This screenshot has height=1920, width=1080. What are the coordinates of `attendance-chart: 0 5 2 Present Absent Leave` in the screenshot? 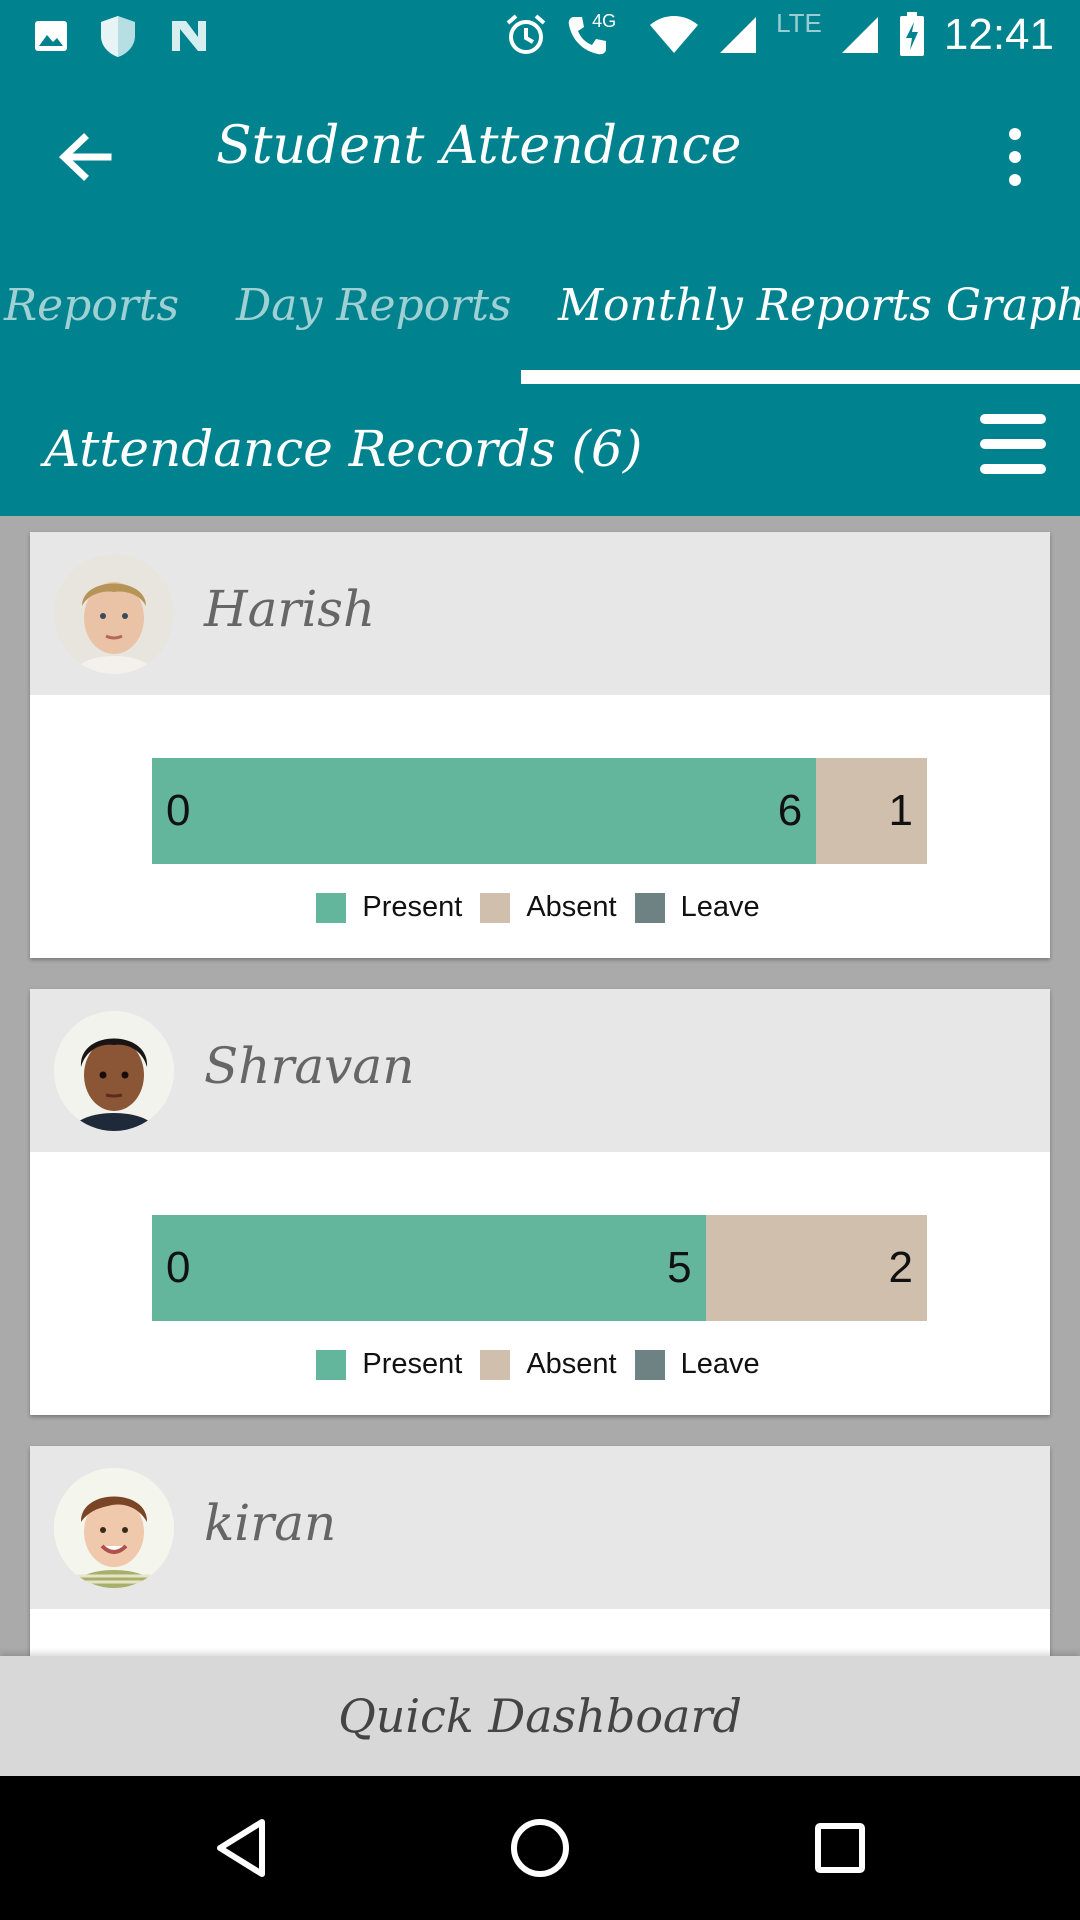 It's located at (540, 1283).